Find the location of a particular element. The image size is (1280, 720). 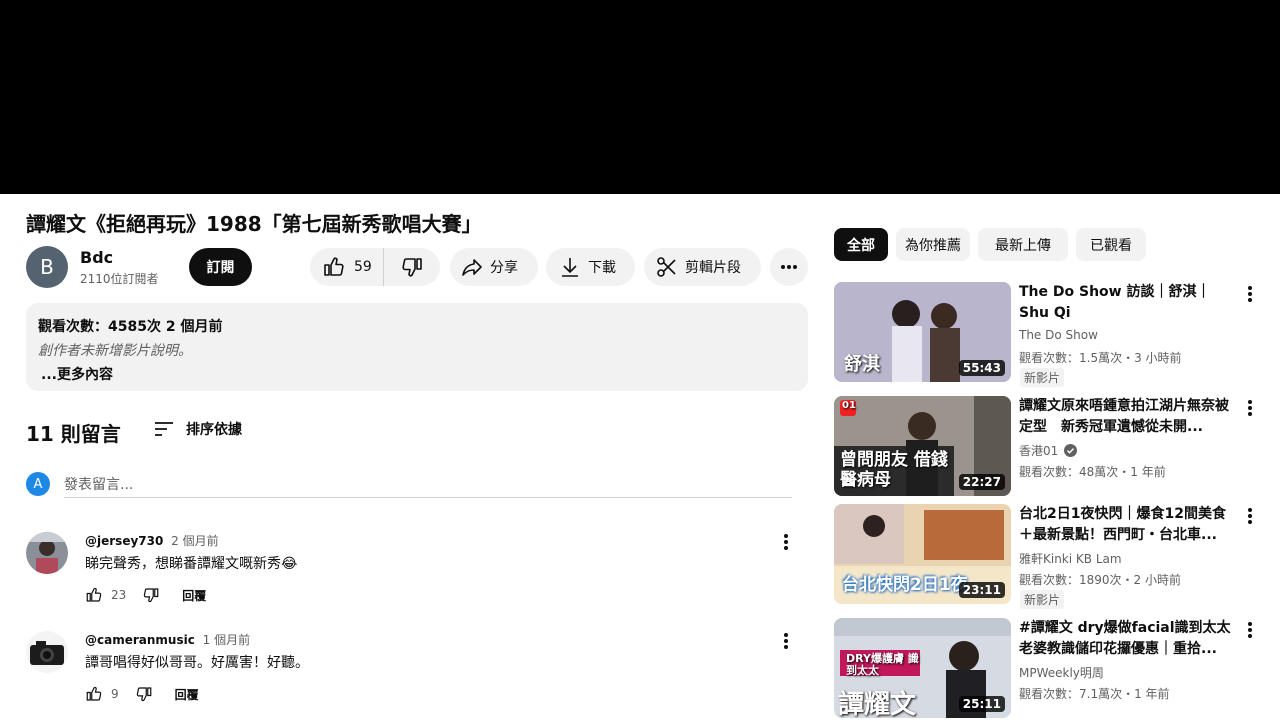

channel-row: 香港01 is located at coordinates (1048, 450).